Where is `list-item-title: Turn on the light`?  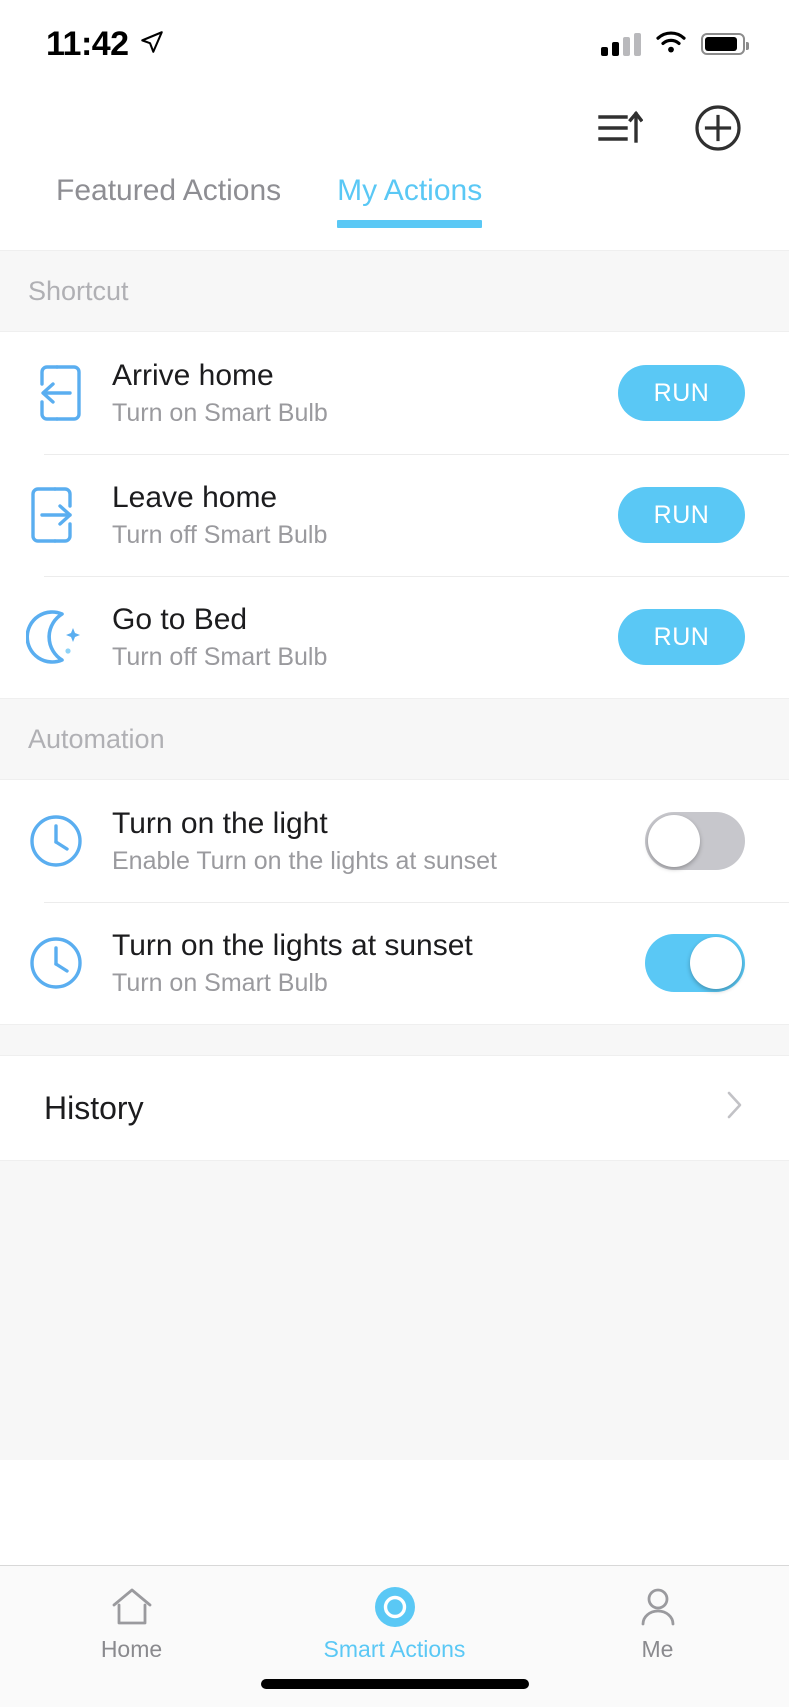
list-item-title: Turn on the light is located at coordinates (220, 823).